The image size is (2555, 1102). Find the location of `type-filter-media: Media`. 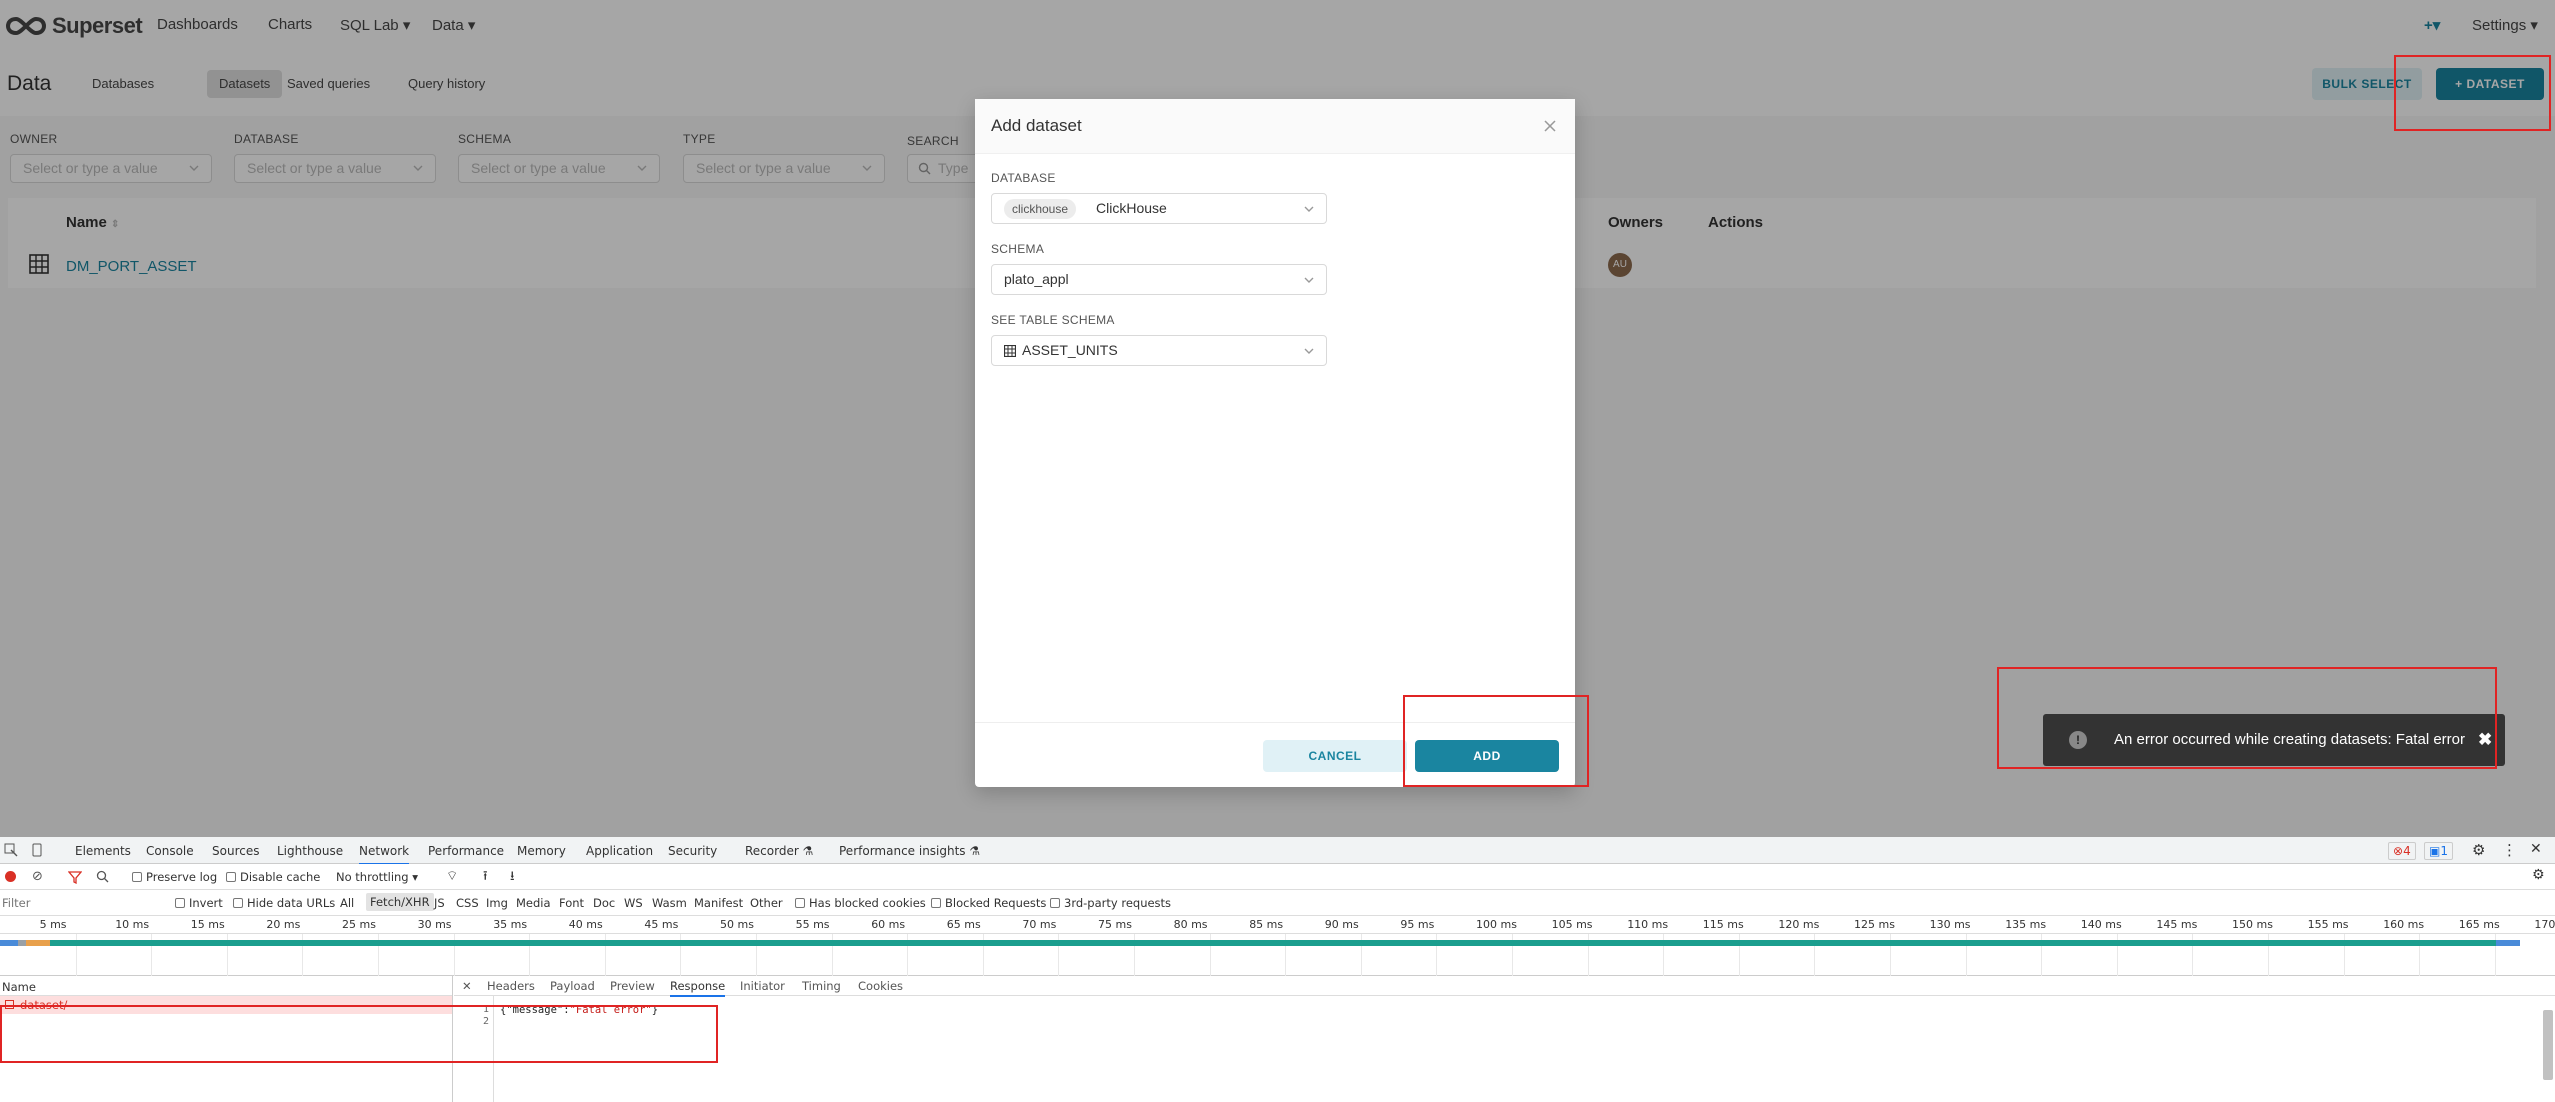

type-filter-media: Media is located at coordinates (533, 903).